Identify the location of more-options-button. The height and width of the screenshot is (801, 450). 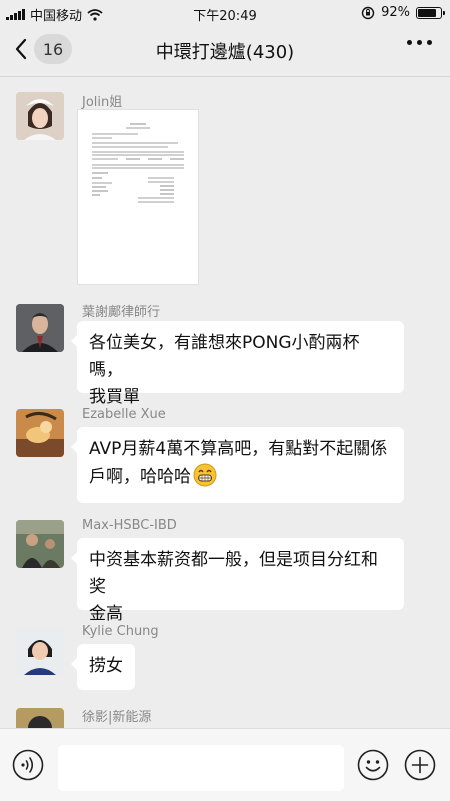
(419, 42).